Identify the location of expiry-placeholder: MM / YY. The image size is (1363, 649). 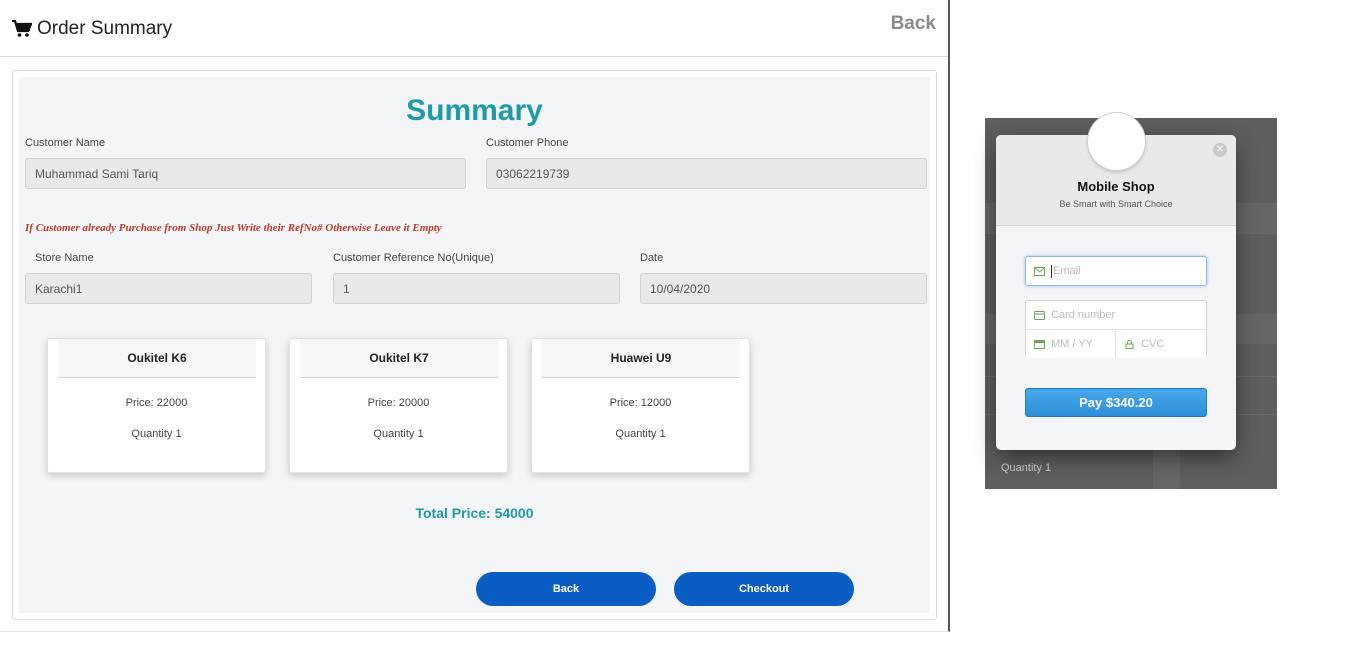
(1072, 344).